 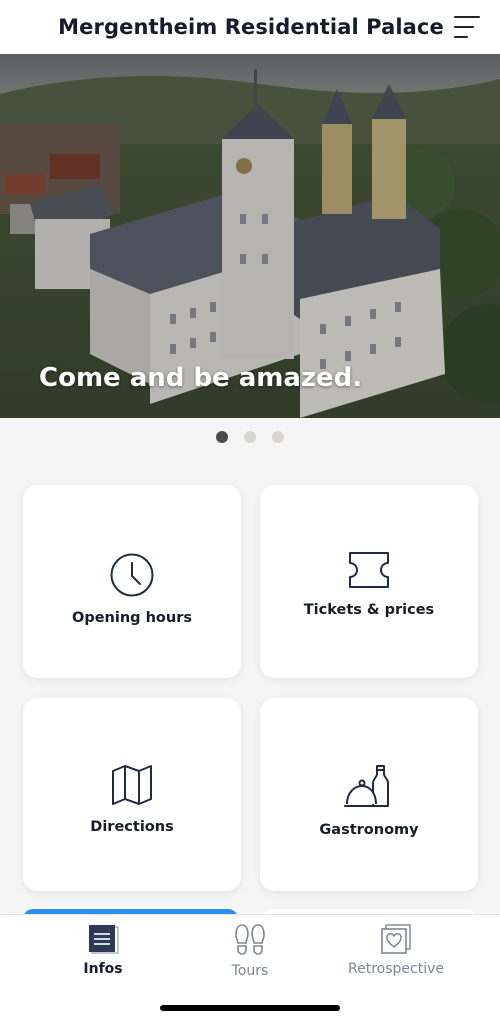 What do you see at coordinates (369, 829) in the screenshot?
I see `tile-label: Gastronomy` at bounding box center [369, 829].